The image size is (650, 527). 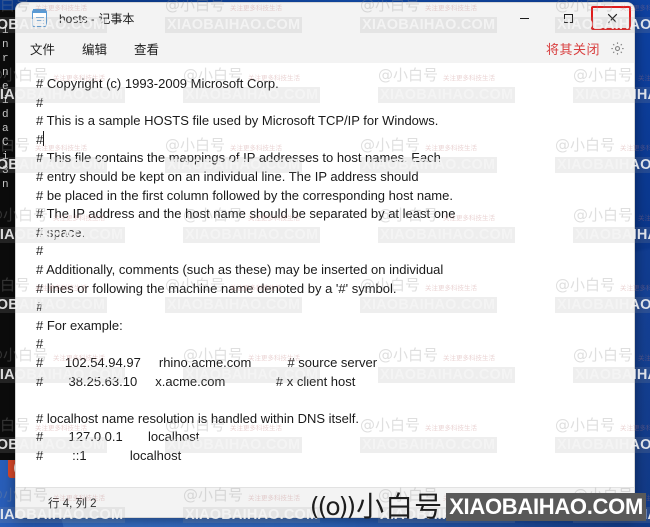 I want to click on window-controls, so click(x=568, y=18).